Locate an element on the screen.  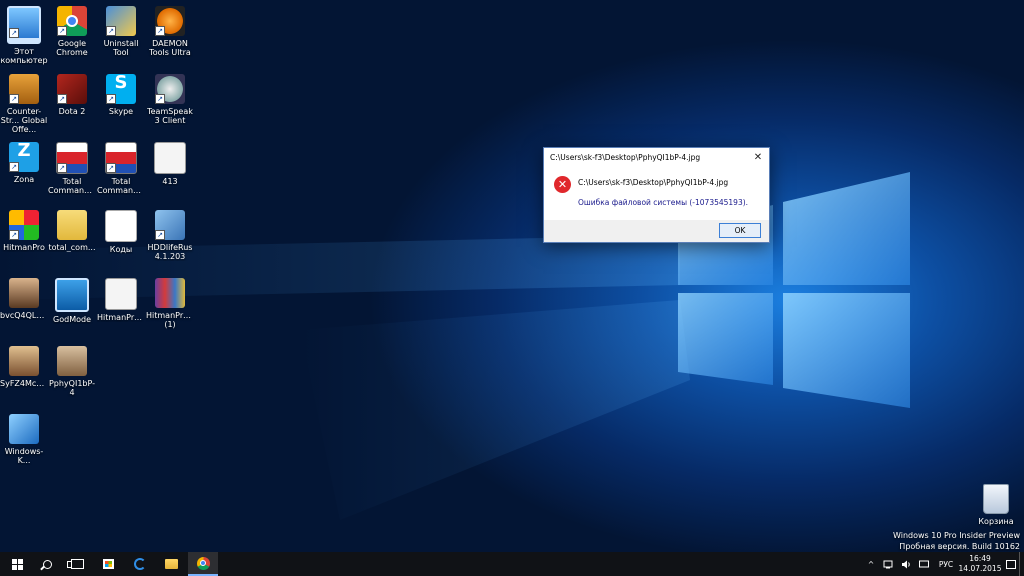
desktop-icon: ↗ DAEMON Tools Ultra is located at coordinates (170, 31).